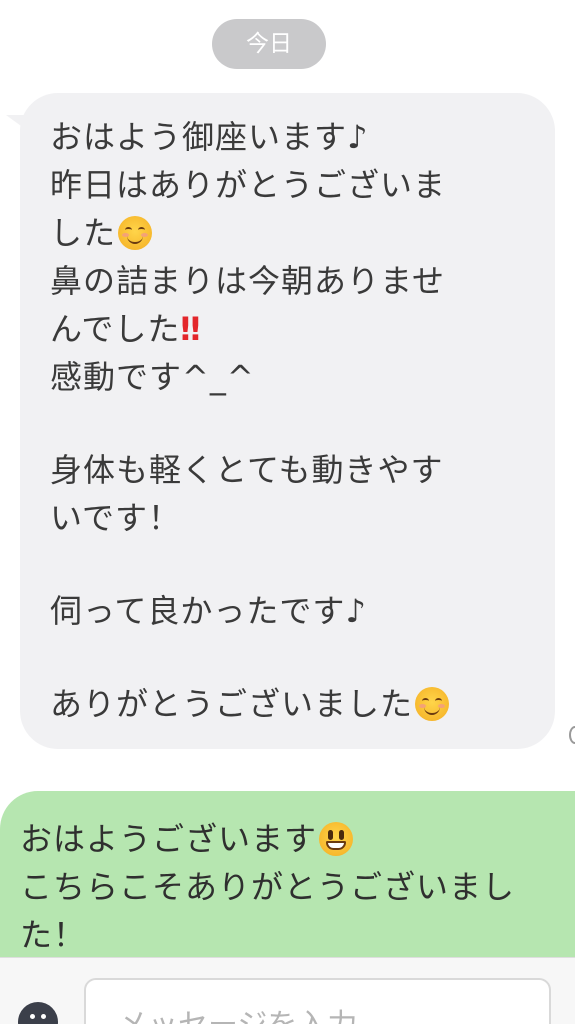 The image size is (575, 1024). What do you see at coordinates (152, 377) in the screenshot?
I see `message-text: 感動です^_^` at bounding box center [152, 377].